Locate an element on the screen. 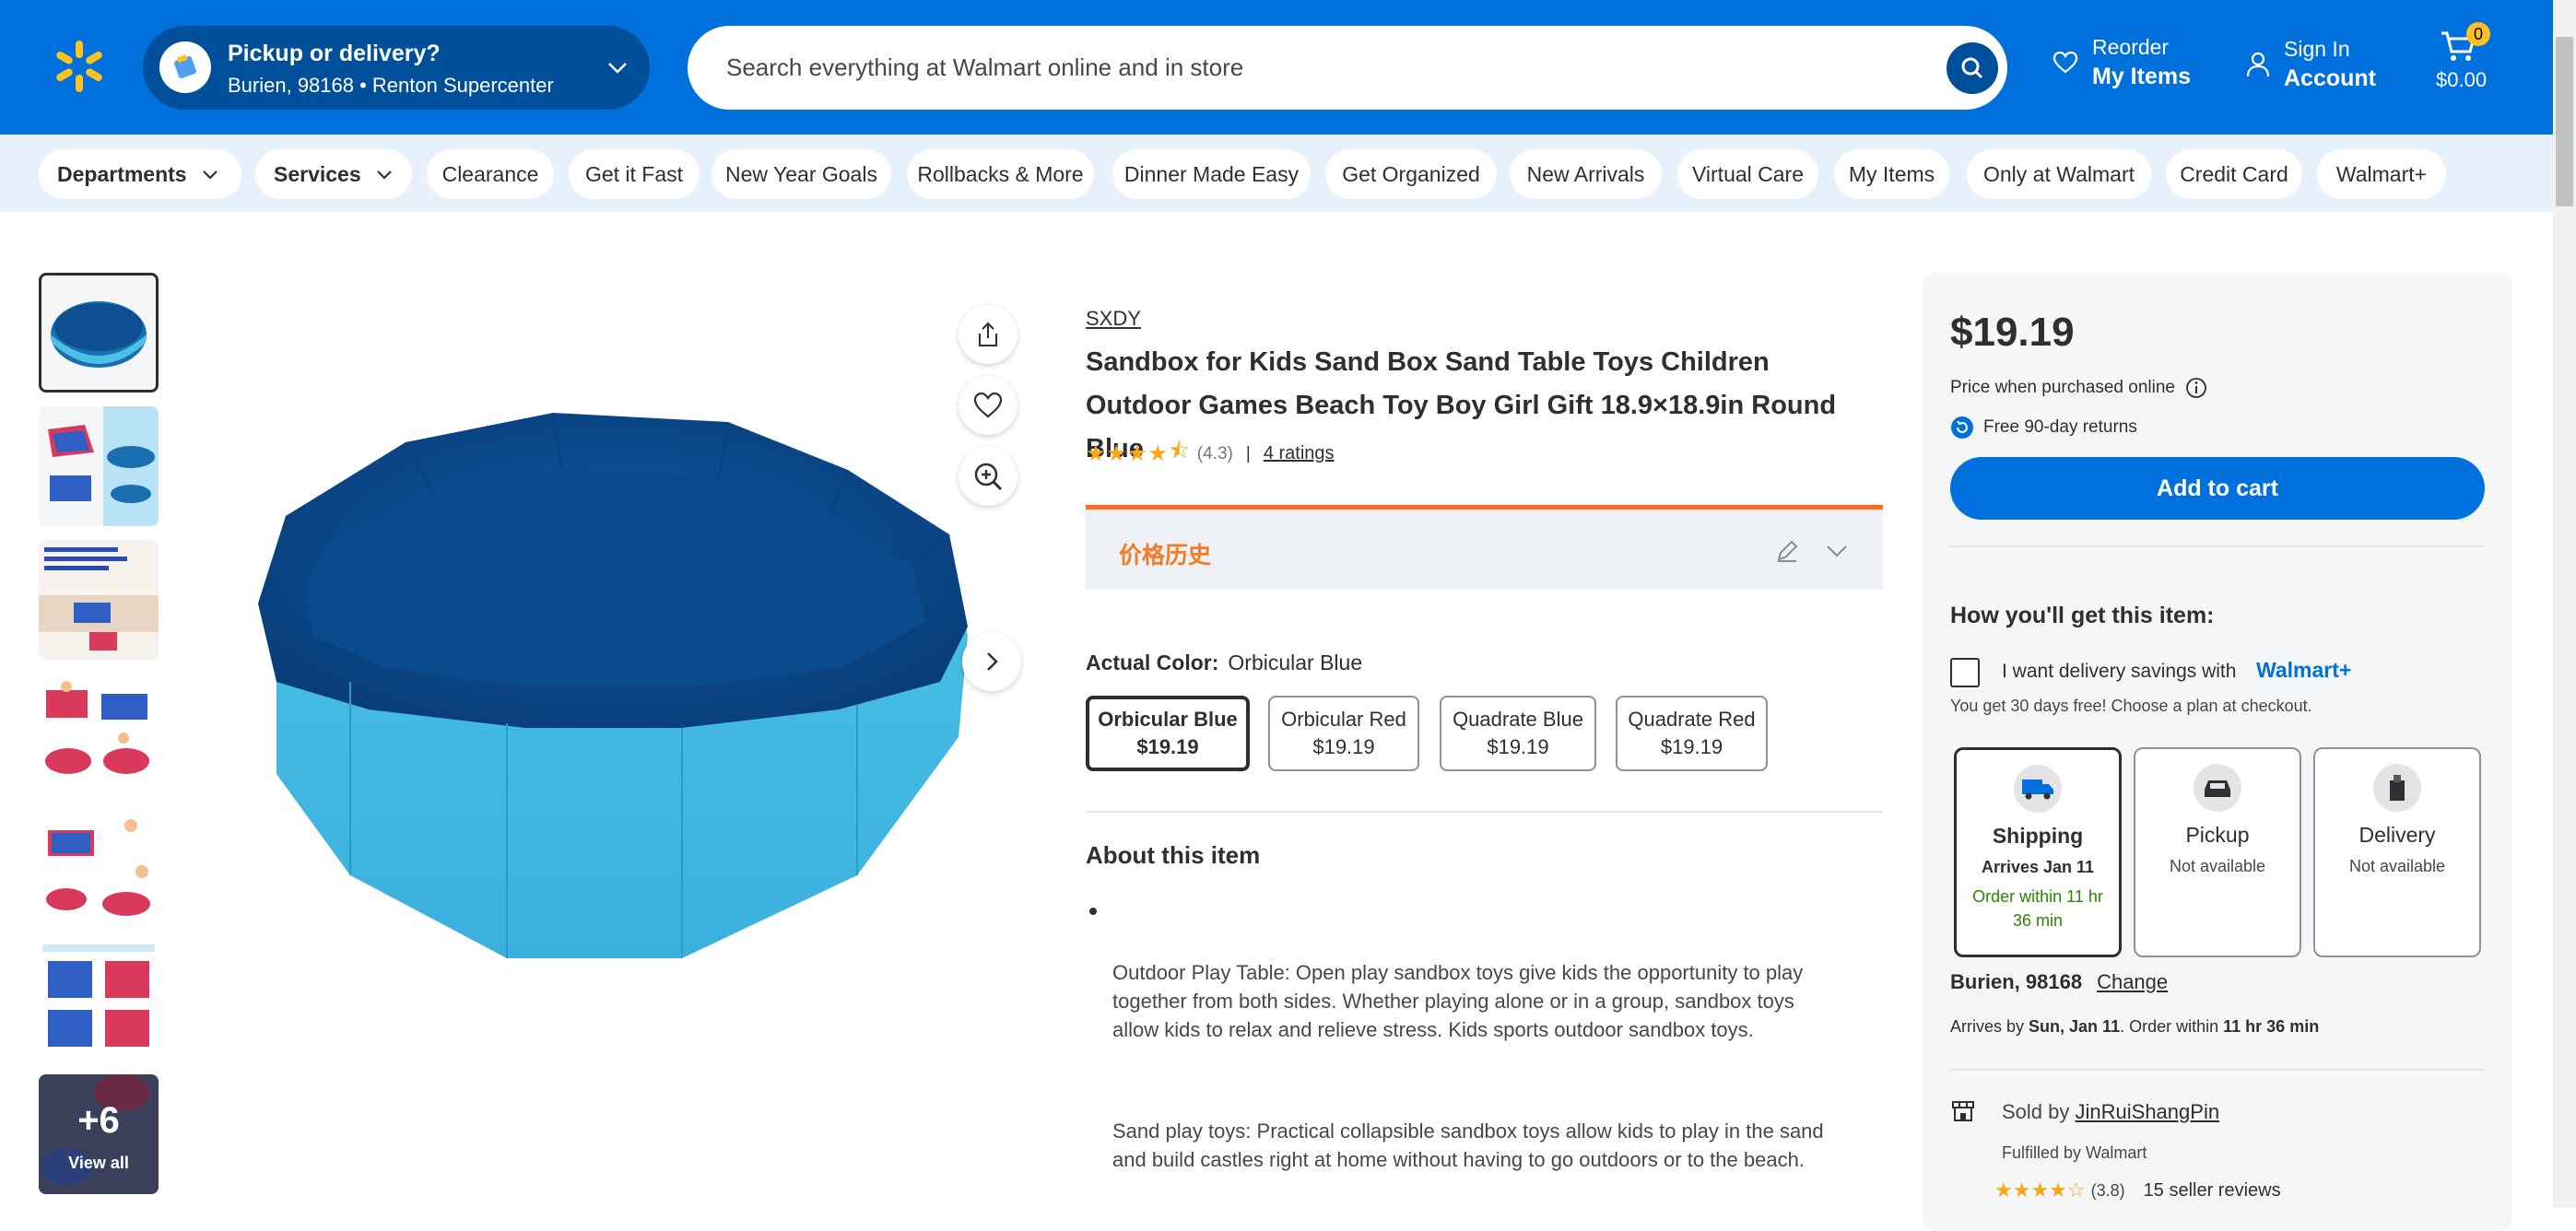  nav-get-it-fast: Get it Fast is located at coordinates (634, 174).